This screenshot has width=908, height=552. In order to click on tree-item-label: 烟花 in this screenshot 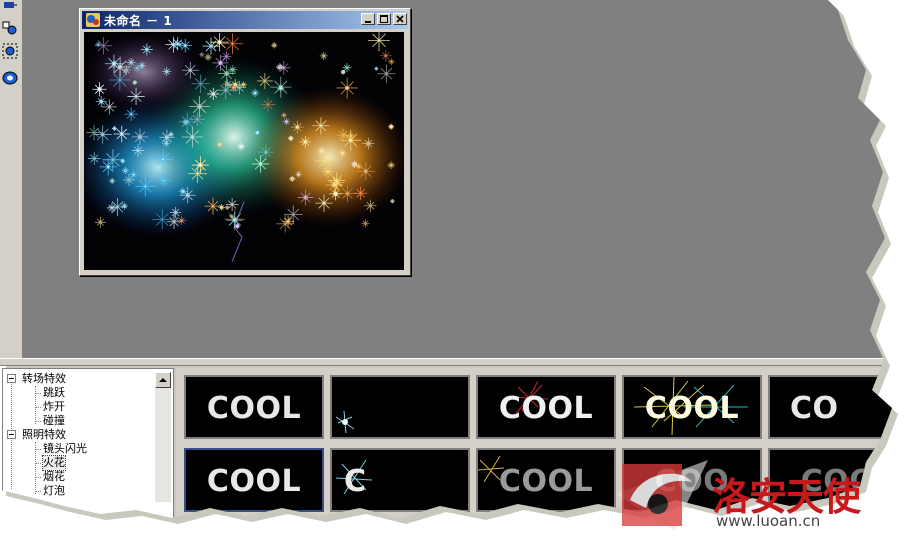, I will do `click(54, 476)`.